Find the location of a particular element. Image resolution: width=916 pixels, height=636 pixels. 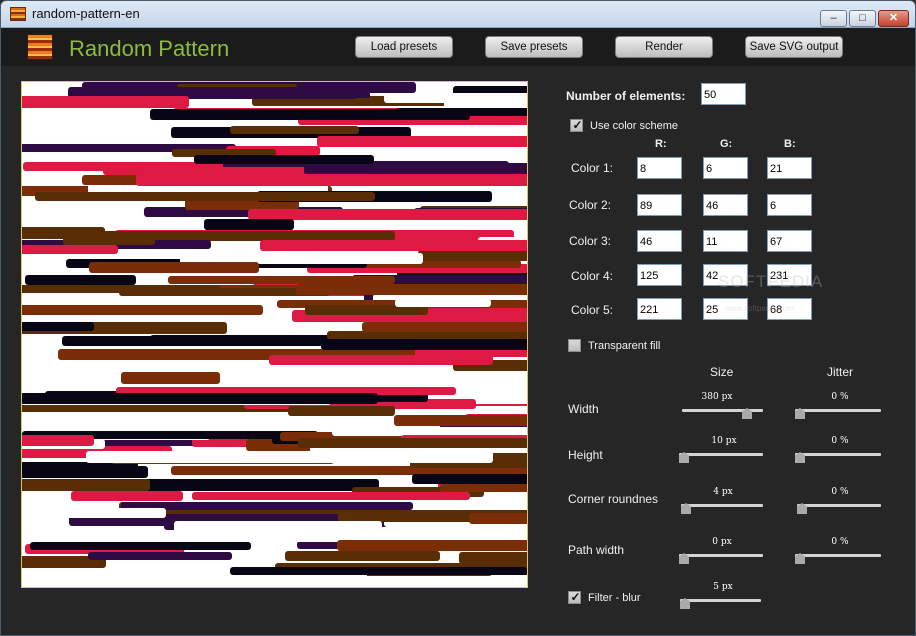

jitter-header: Jitter is located at coordinates (840, 372).